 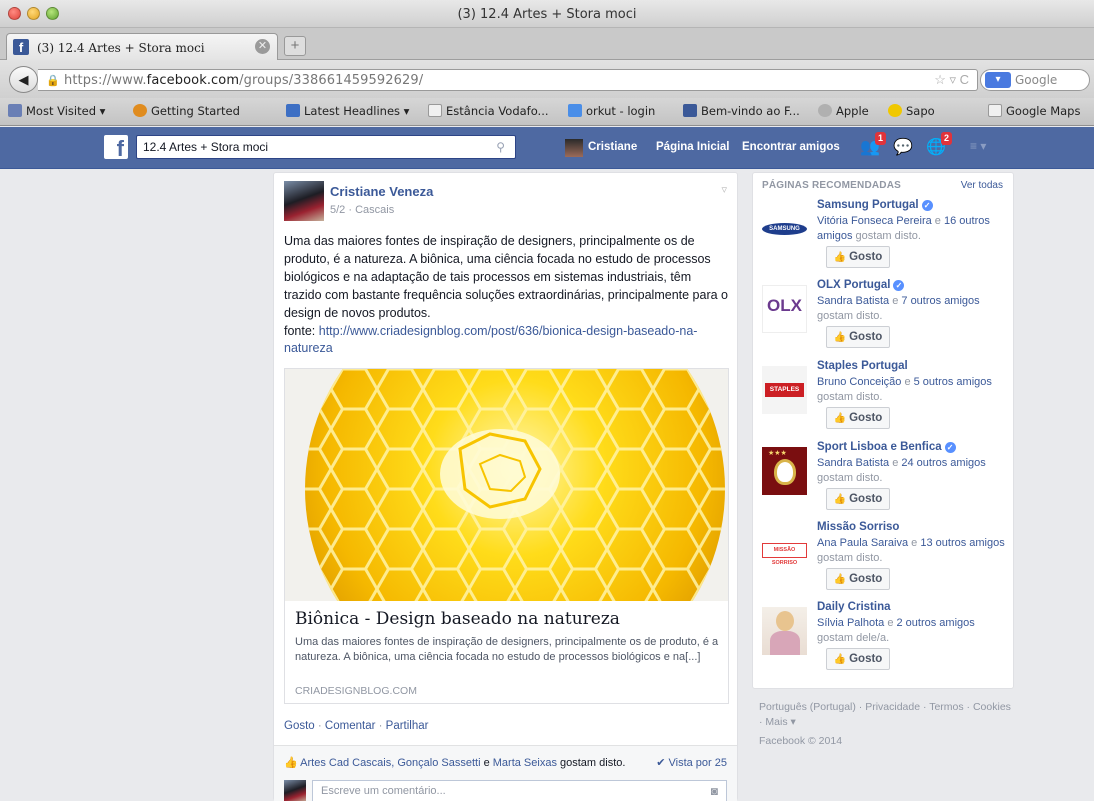 What do you see at coordinates (357, 111) in the screenshot?
I see `bookmark-label: Latest Headlines ▾` at bounding box center [357, 111].